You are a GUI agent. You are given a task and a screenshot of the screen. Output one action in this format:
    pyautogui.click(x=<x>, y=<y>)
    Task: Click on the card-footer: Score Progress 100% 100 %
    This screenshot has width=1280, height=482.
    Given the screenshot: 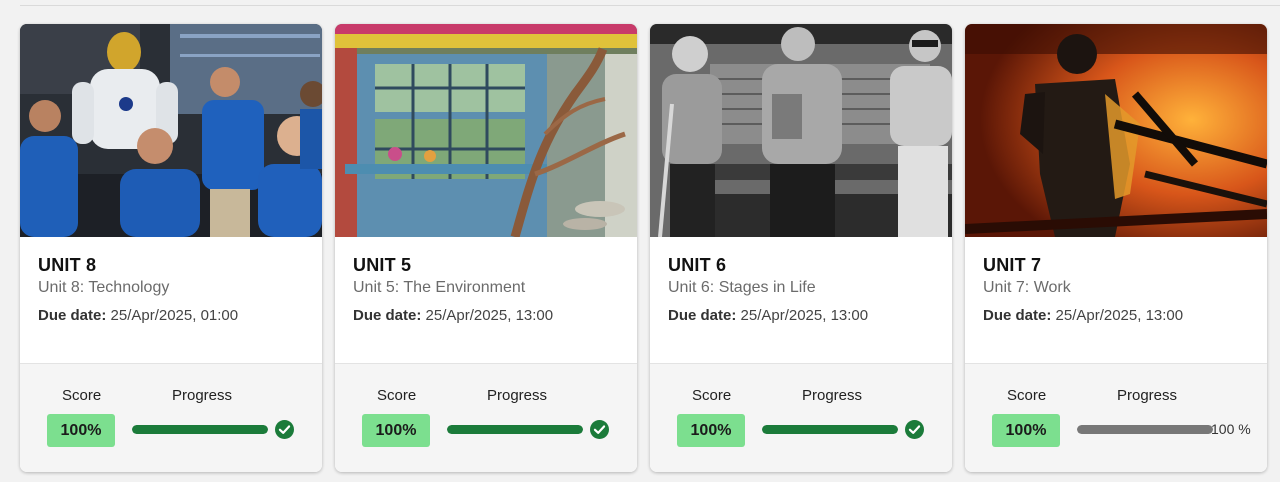 What is the action you would take?
    pyautogui.click(x=1116, y=418)
    